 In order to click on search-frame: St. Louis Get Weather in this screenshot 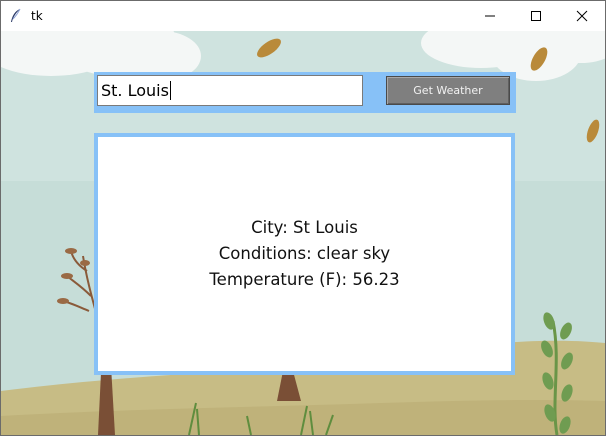, I will do `click(305, 92)`.